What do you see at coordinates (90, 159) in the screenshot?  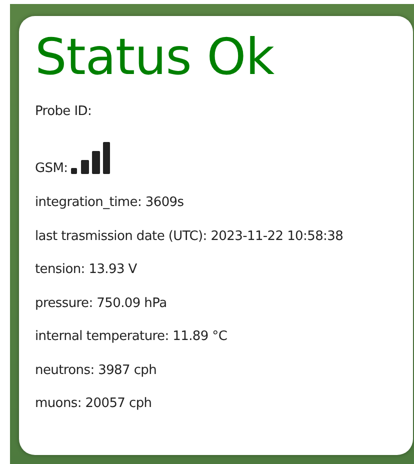 I see `signal-bars-icon` at bounding box center [90, 159].